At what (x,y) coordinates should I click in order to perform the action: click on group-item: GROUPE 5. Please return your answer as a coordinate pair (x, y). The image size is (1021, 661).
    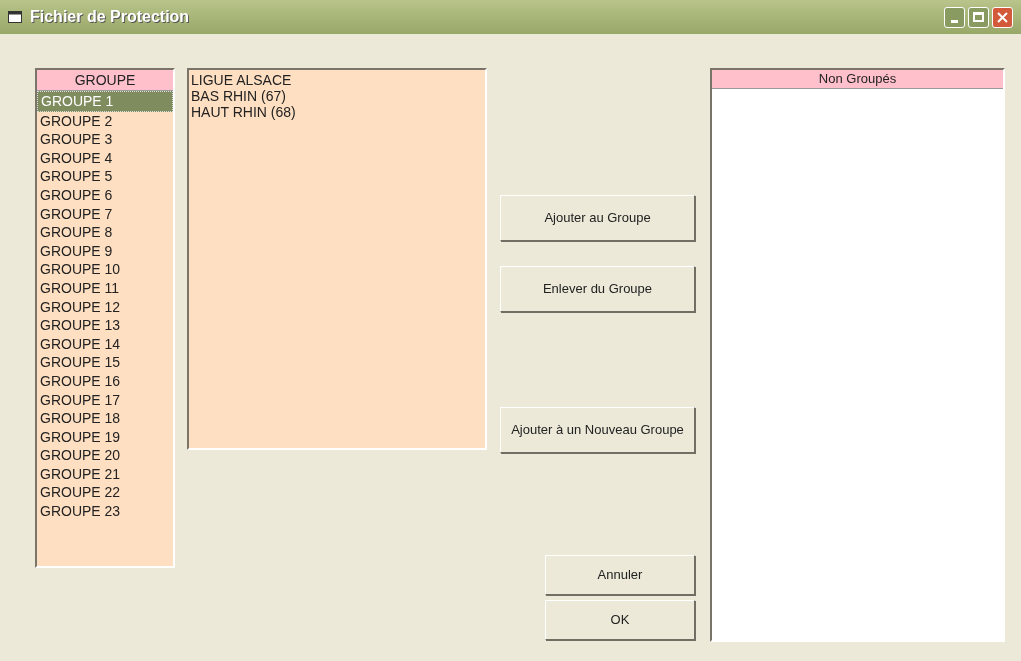
    Looking at the image, I should click on (105, 176).